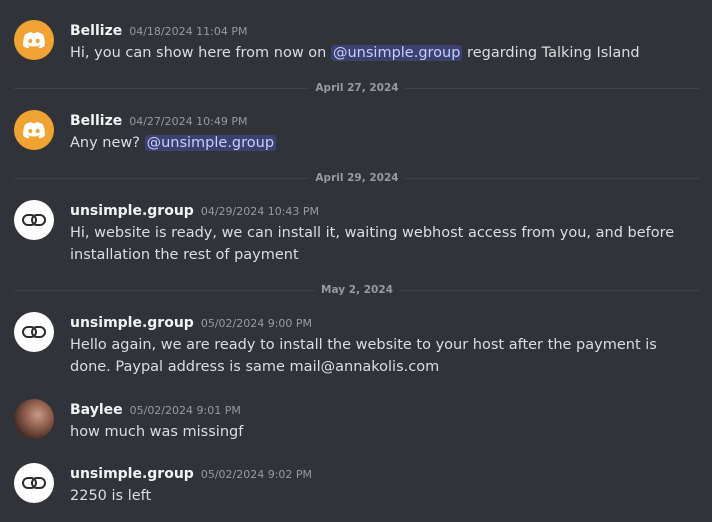 The height and width of the screenshot is (522, 712). I want to click on message-text: regarding Talking Island, so click(551, 53).